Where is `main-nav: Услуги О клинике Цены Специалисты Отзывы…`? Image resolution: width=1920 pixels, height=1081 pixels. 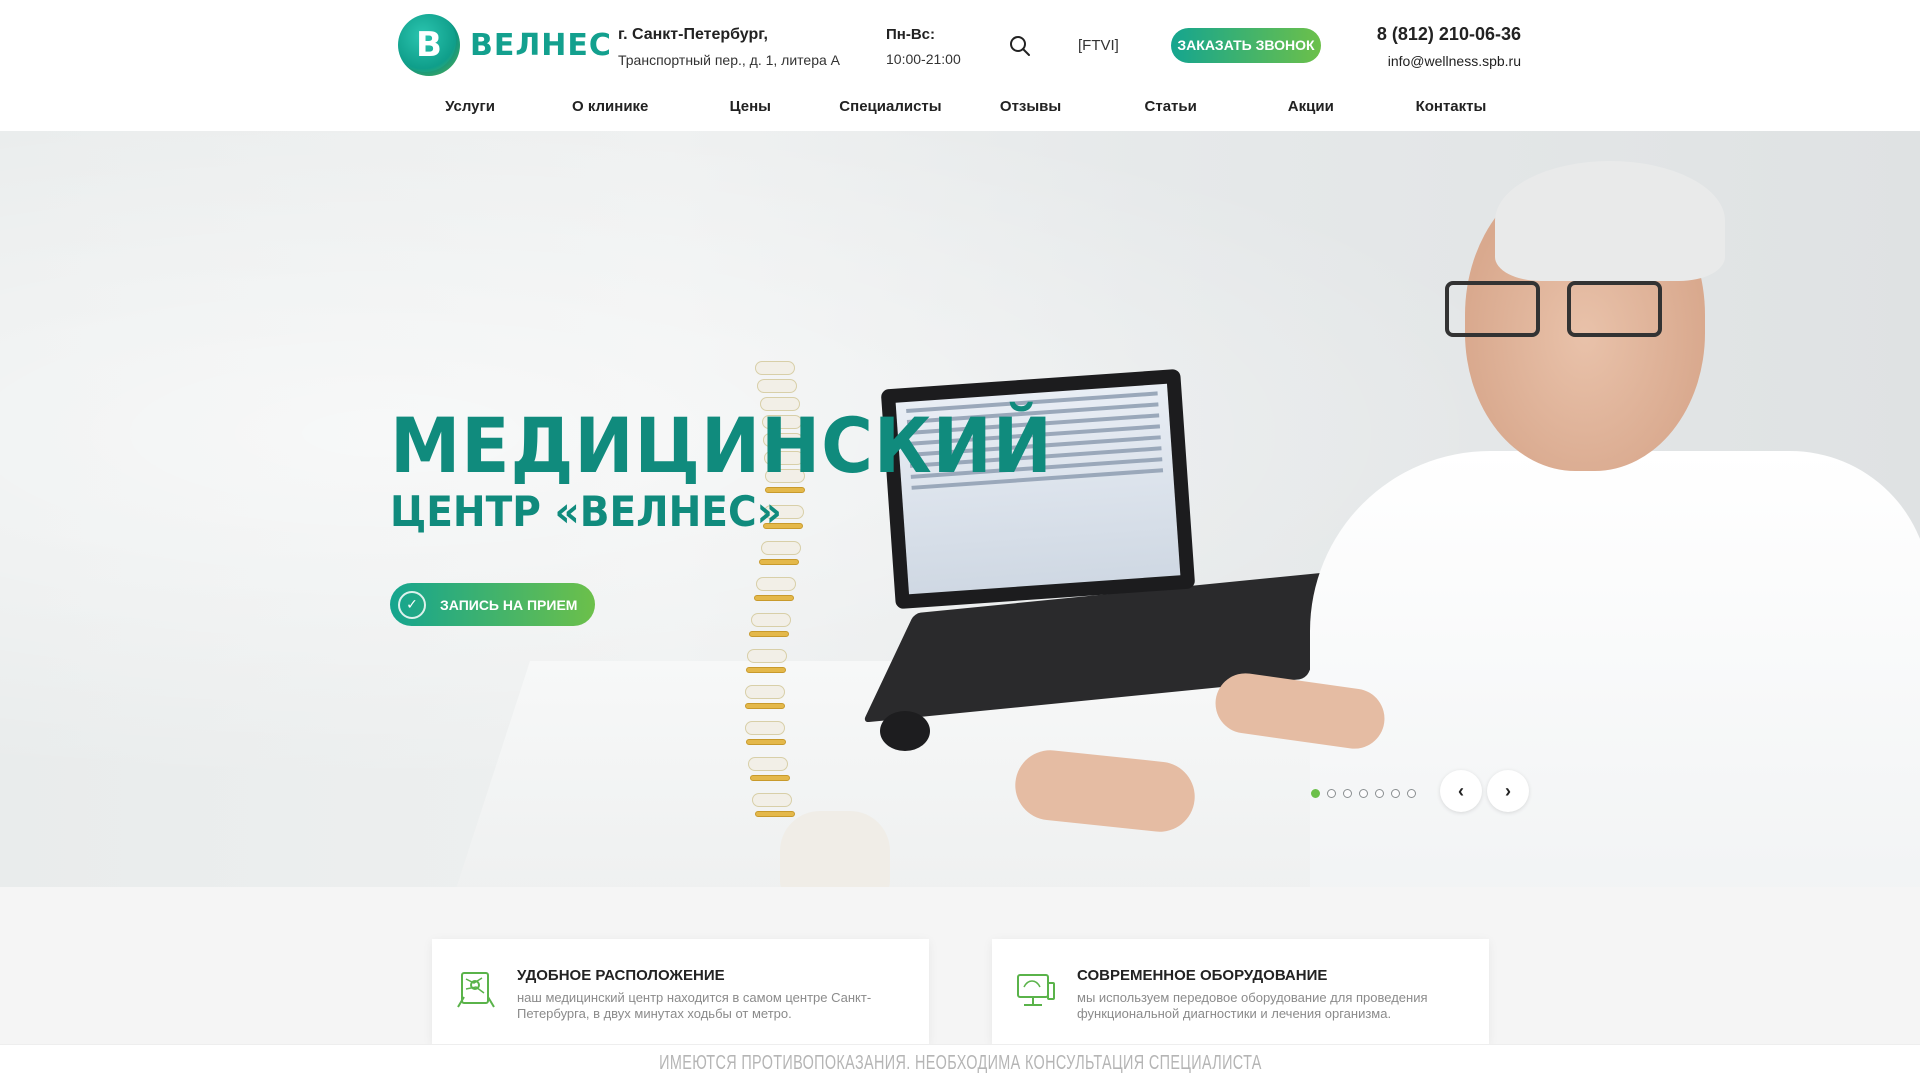
main-nav: Услуги О клинике Цены Специалисты Отзывы… is located at coordinates (960, 110).